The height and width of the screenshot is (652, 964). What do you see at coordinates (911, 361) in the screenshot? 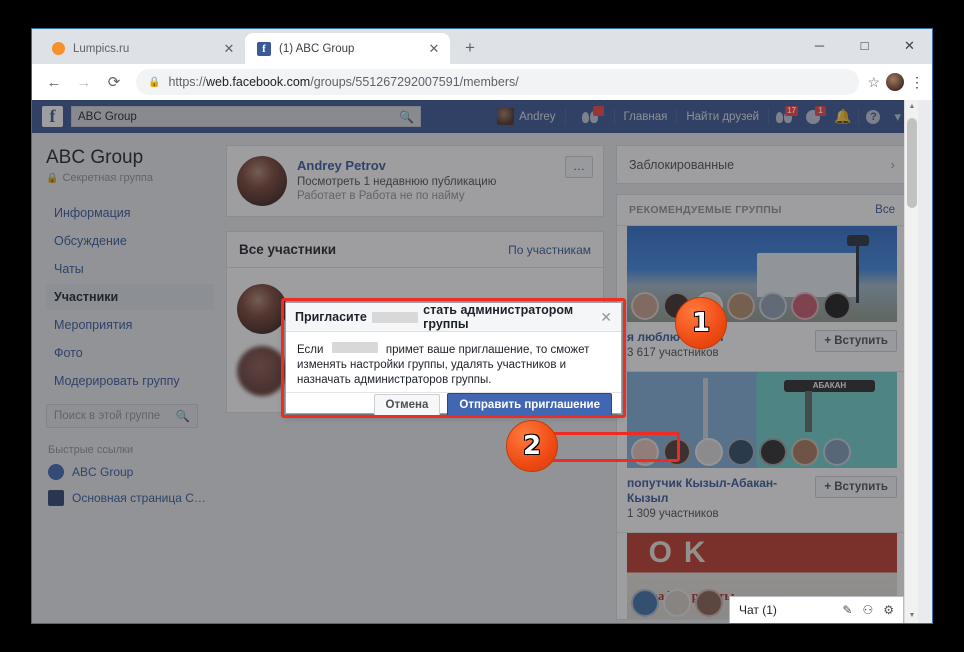
I see `page-scrollbar: ▲ ▼` at bounding box center [911, 361].